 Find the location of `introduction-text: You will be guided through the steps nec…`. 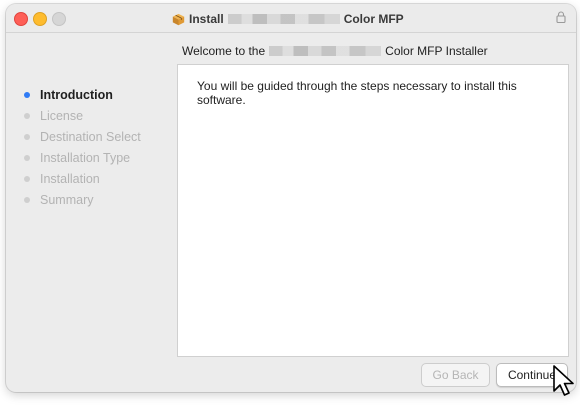

introduction-text: You will be guided through the steps nec… is located at coordinates (357, 93).